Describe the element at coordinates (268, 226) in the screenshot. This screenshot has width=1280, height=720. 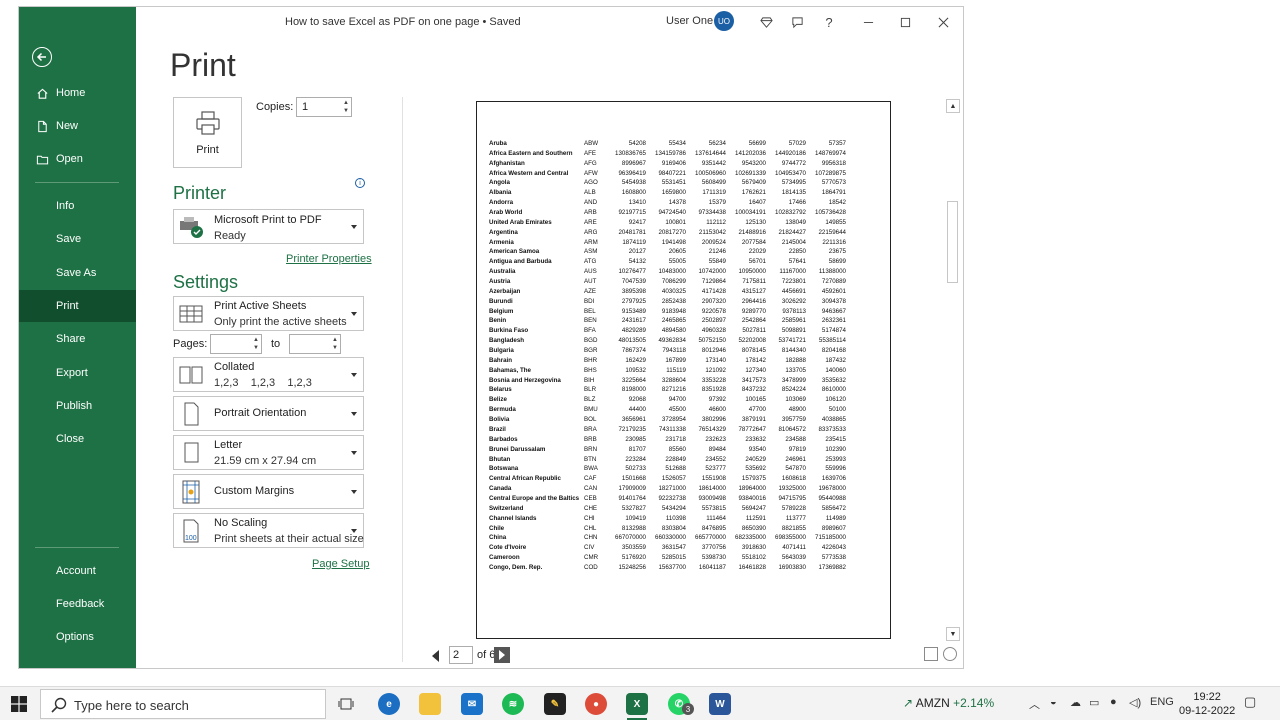
I see `printer-dropdown: Microsoft Print to PDF Ready` at that location.